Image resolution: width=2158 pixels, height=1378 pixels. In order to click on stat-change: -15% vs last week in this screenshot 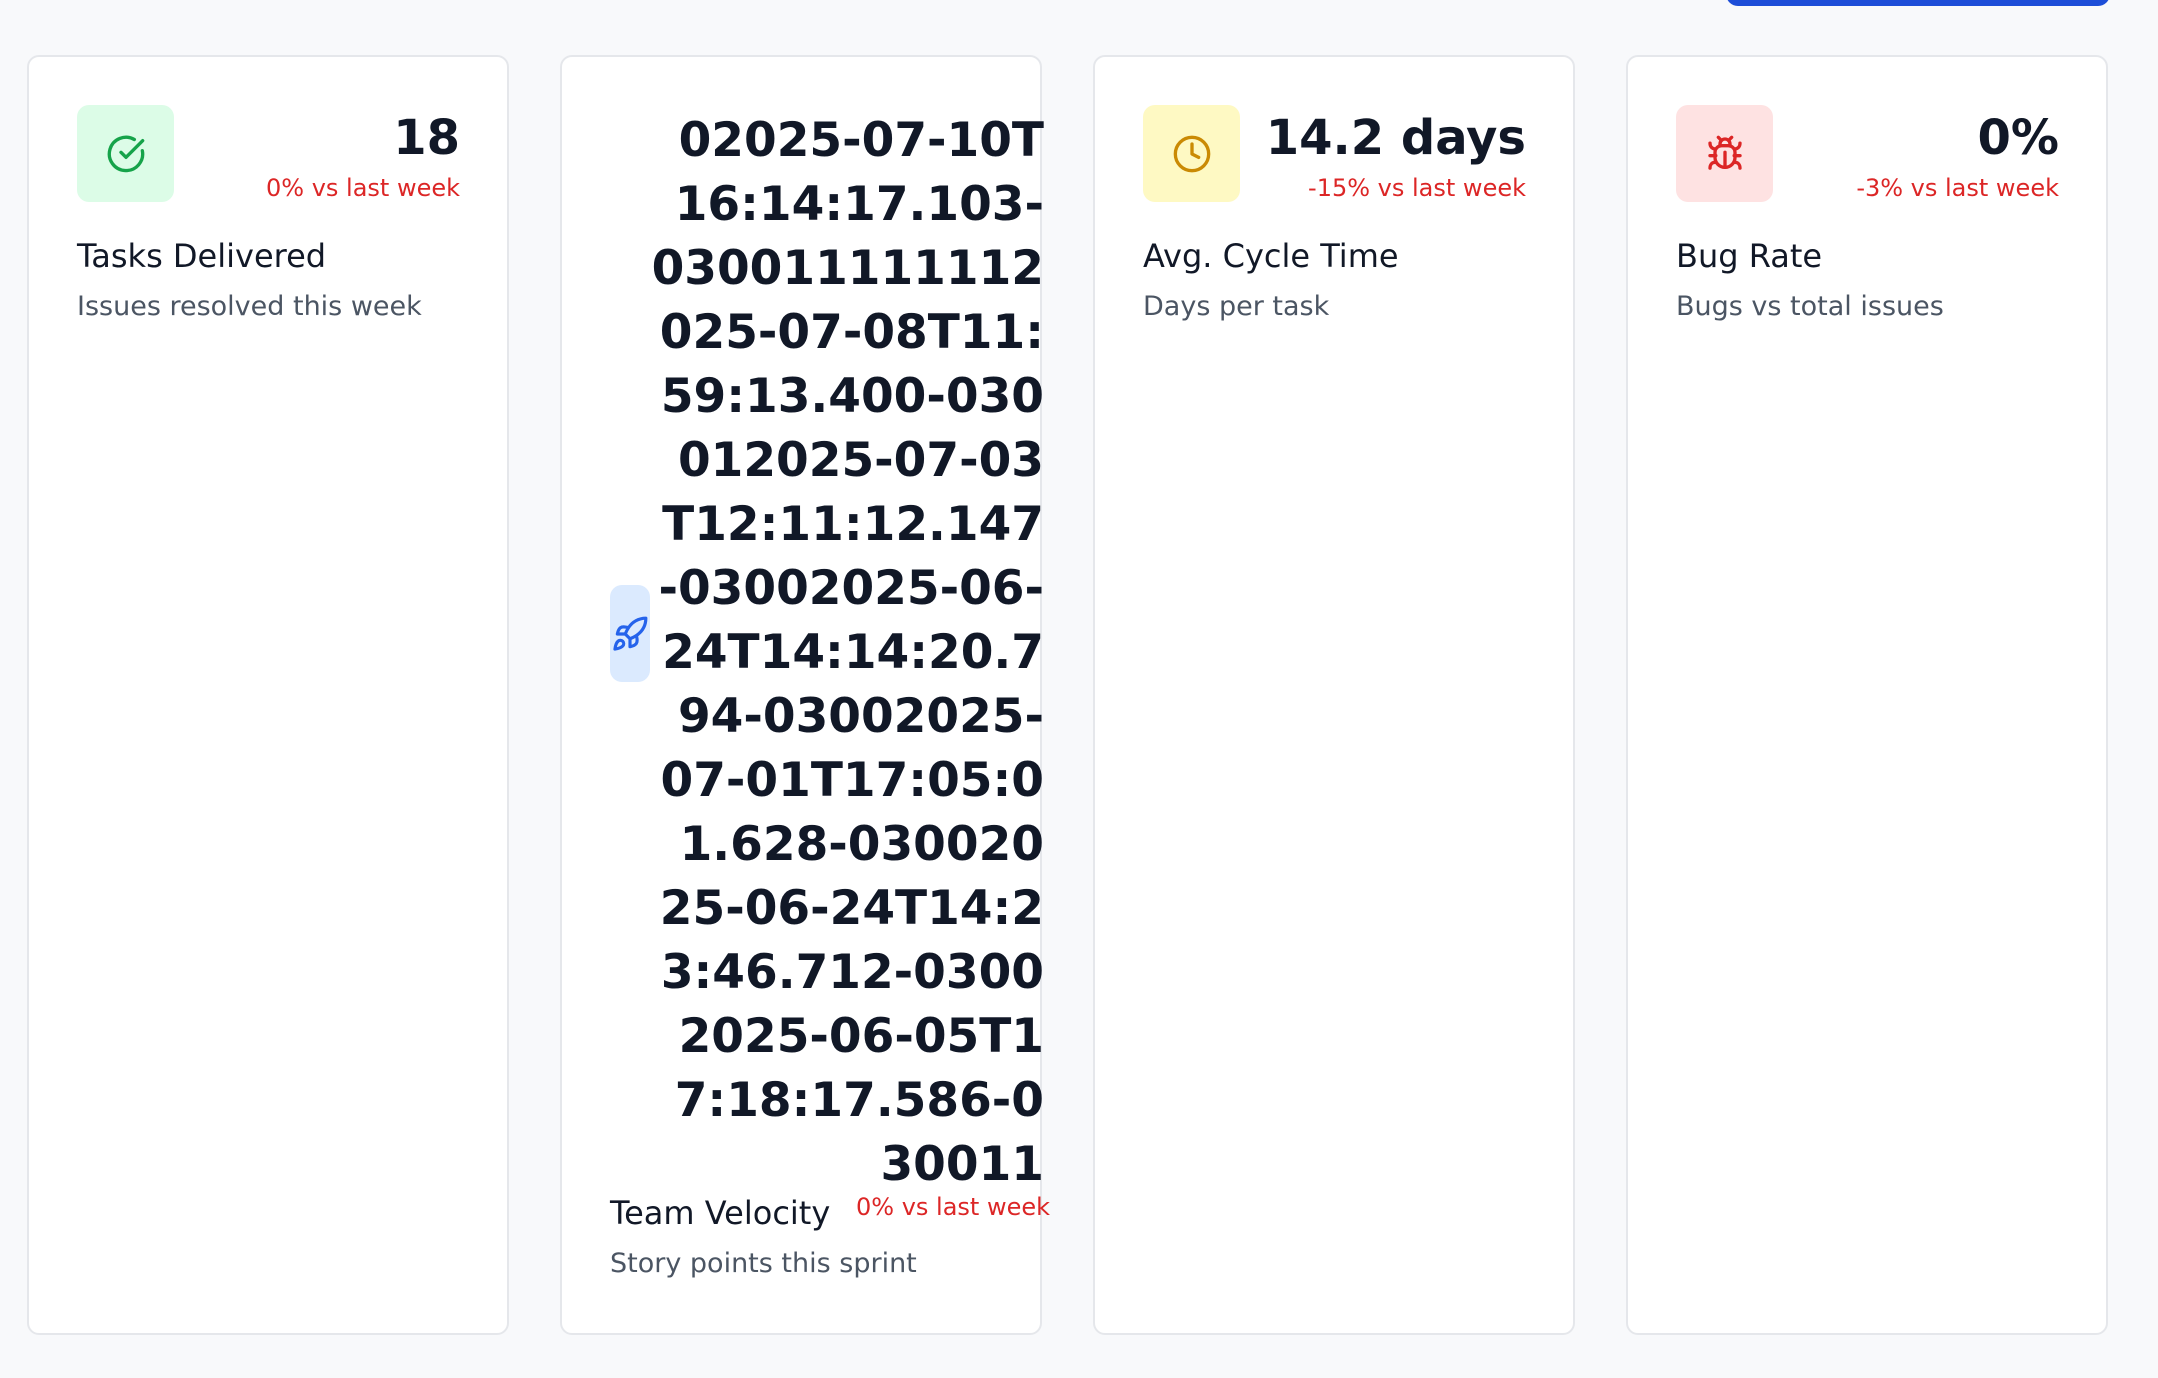, I will do `click(1417, 188)`.